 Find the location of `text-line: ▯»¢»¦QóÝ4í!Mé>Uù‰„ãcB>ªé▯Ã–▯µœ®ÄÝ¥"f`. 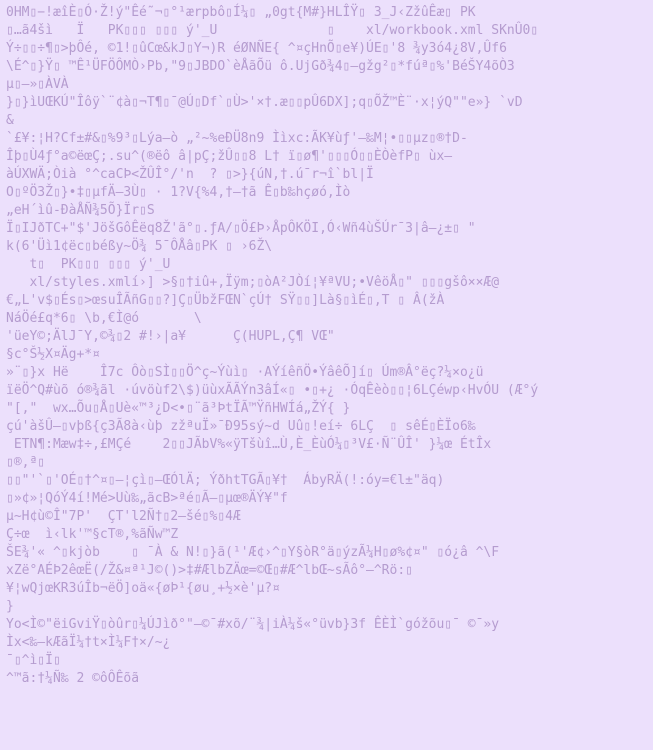

text-line: ▯»¢»¦QóÝ4í!Mé>Uù‰„ãcB>ªé▯Ã–▯µœ®ÄÝ¥"f is located at coordinates (147, 498).